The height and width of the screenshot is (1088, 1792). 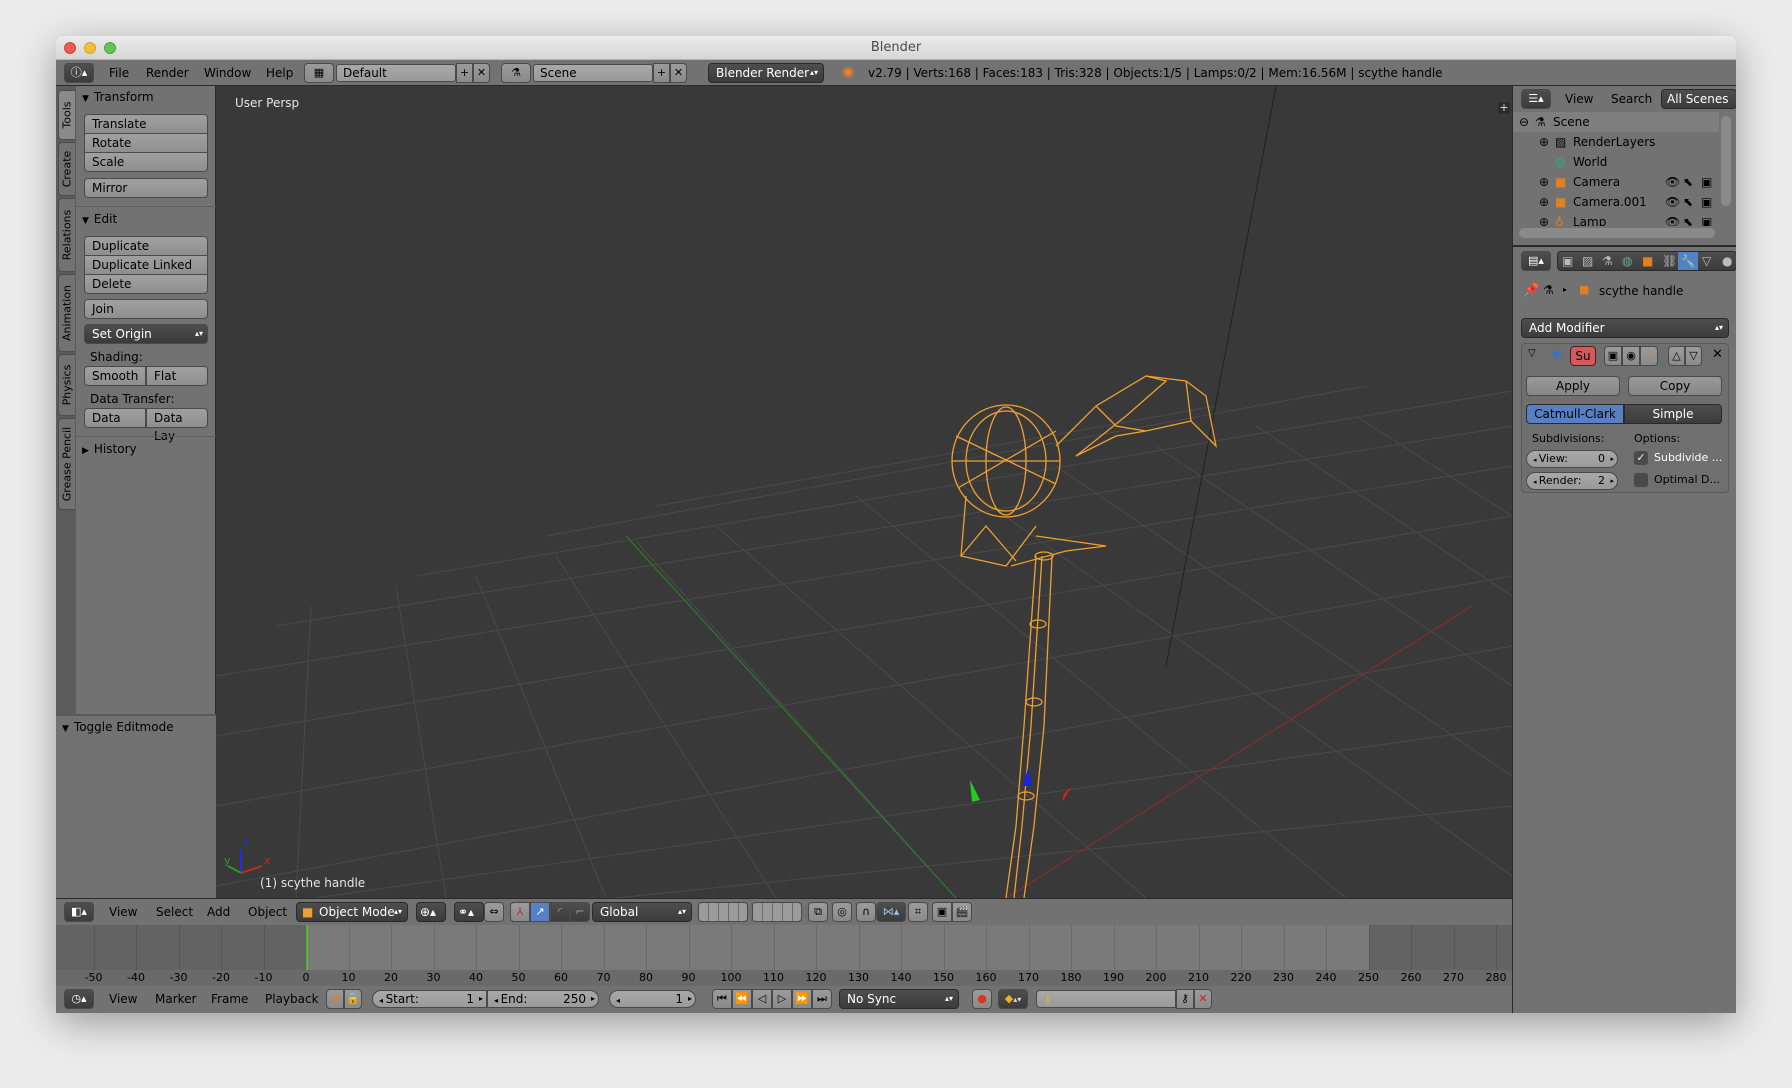 I want to click on lock-camera-layers-button: ⧉, so click(x=818, y=912).